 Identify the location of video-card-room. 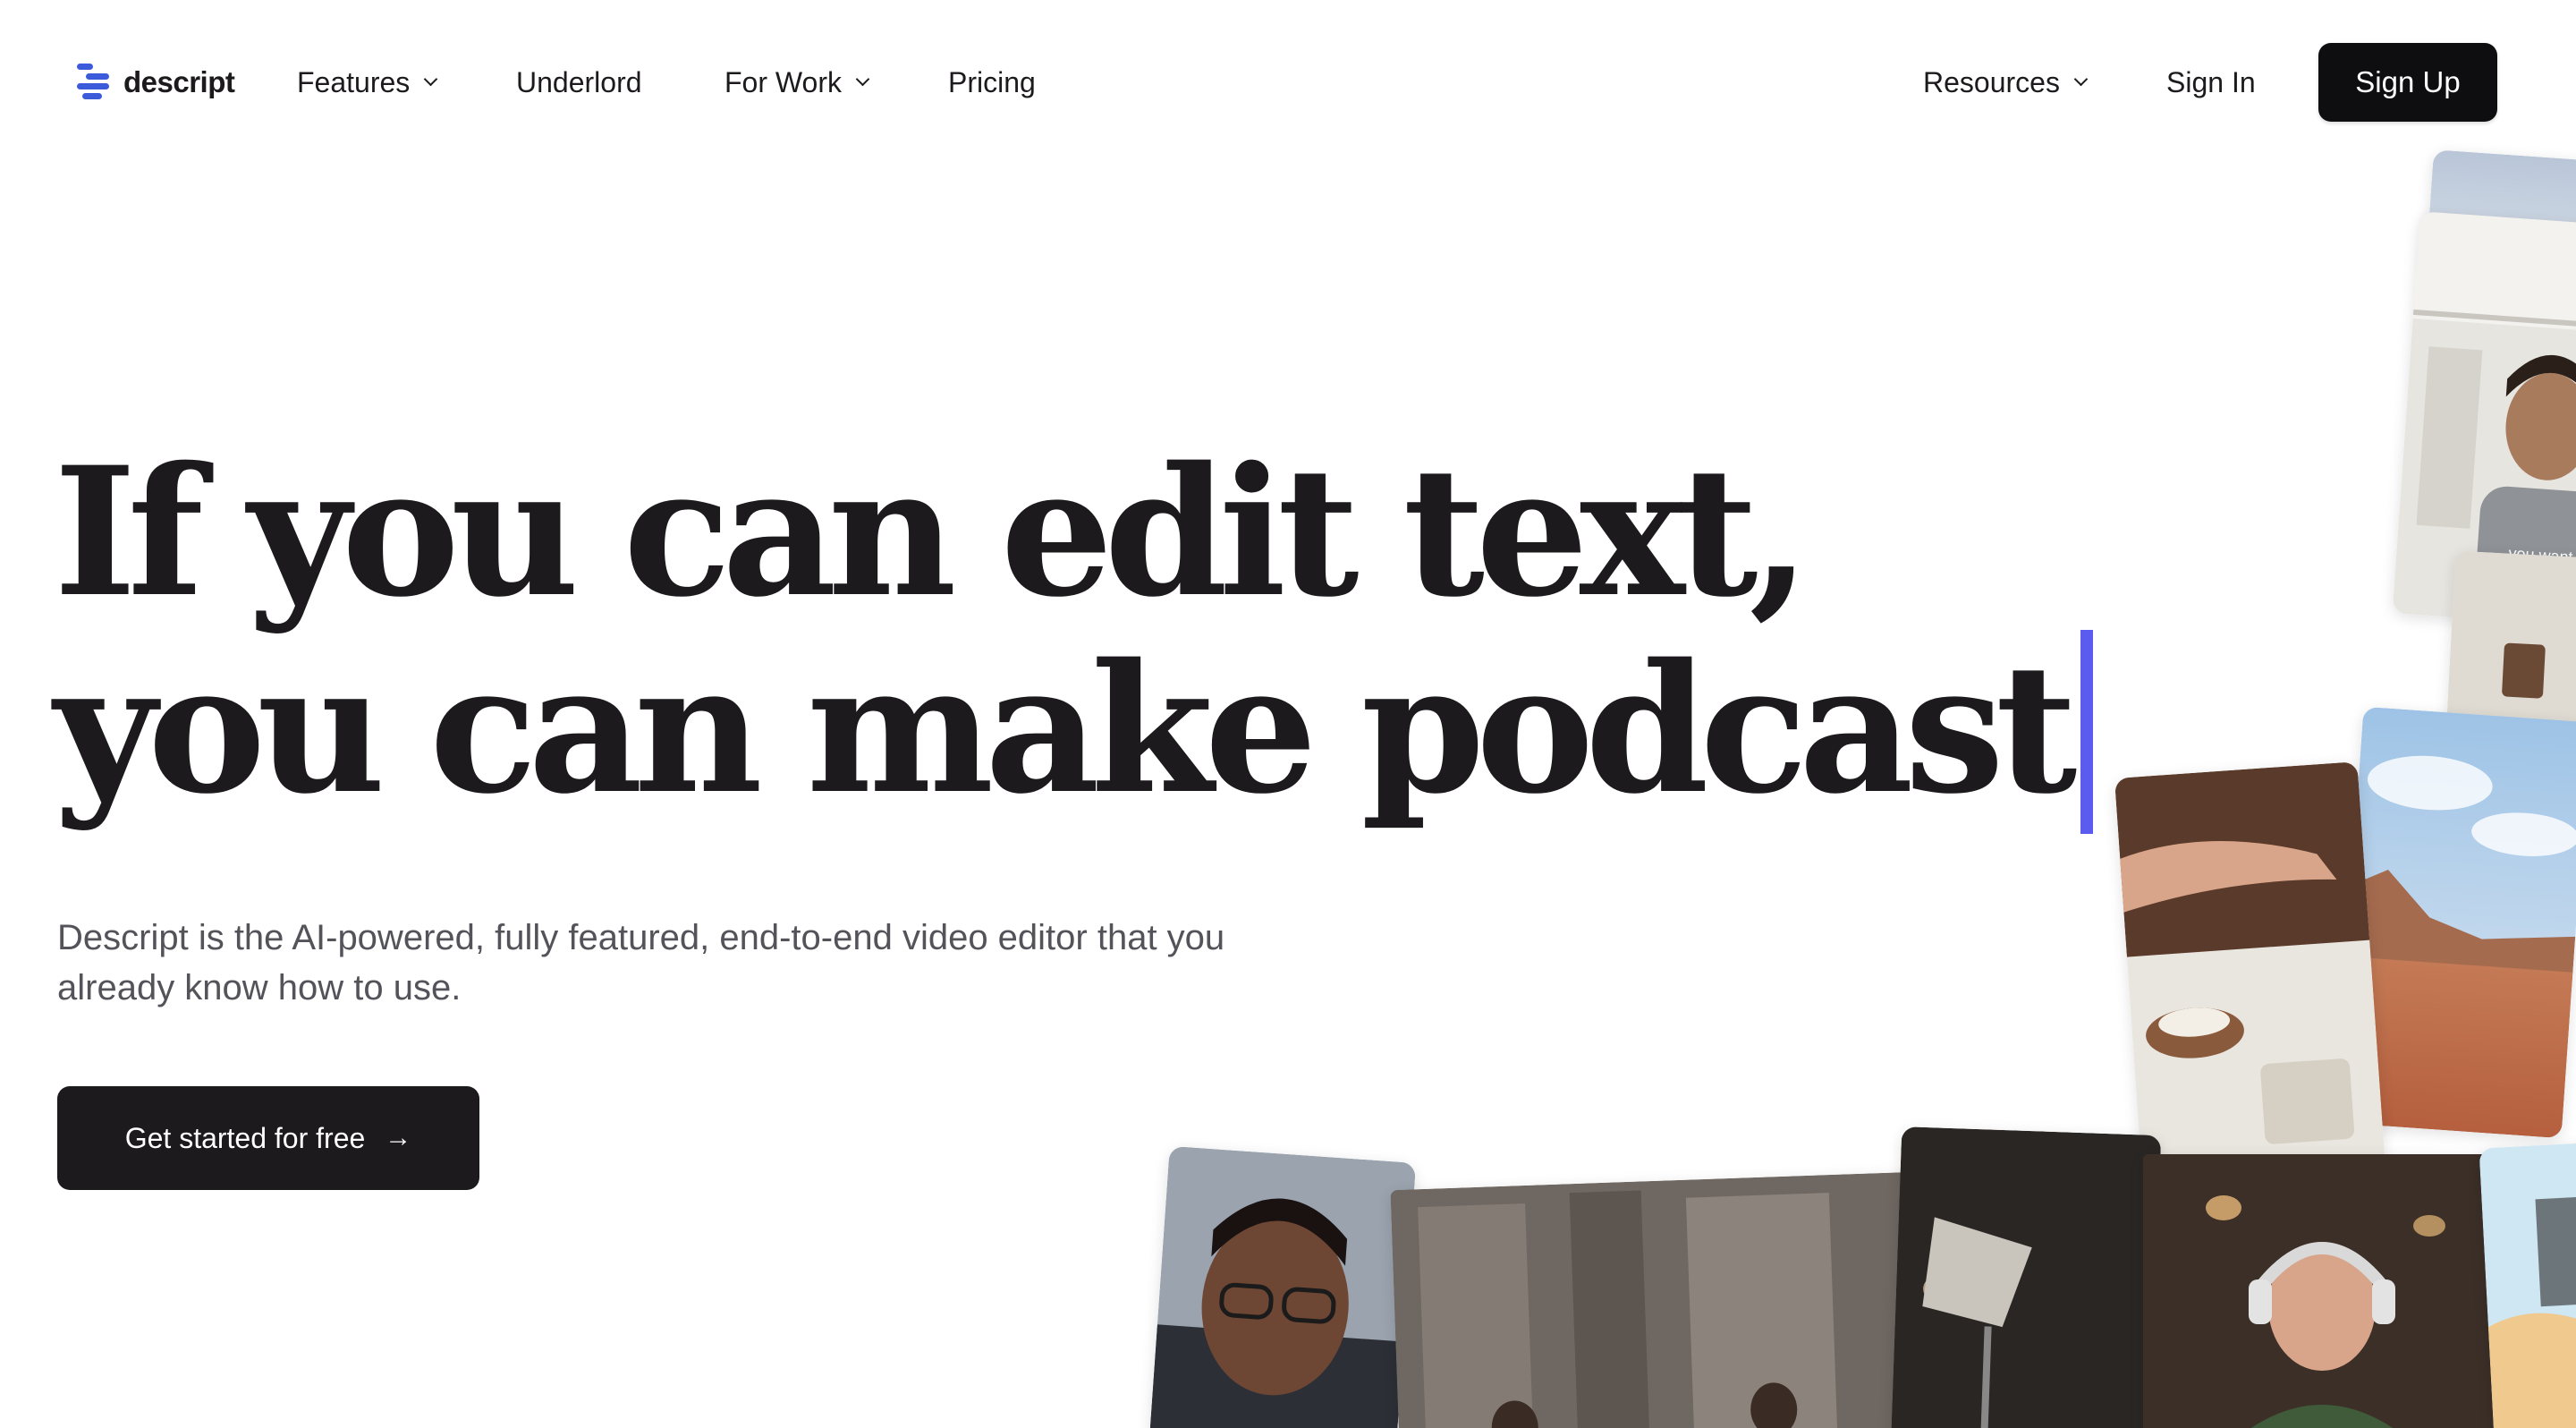
(2510, 644).